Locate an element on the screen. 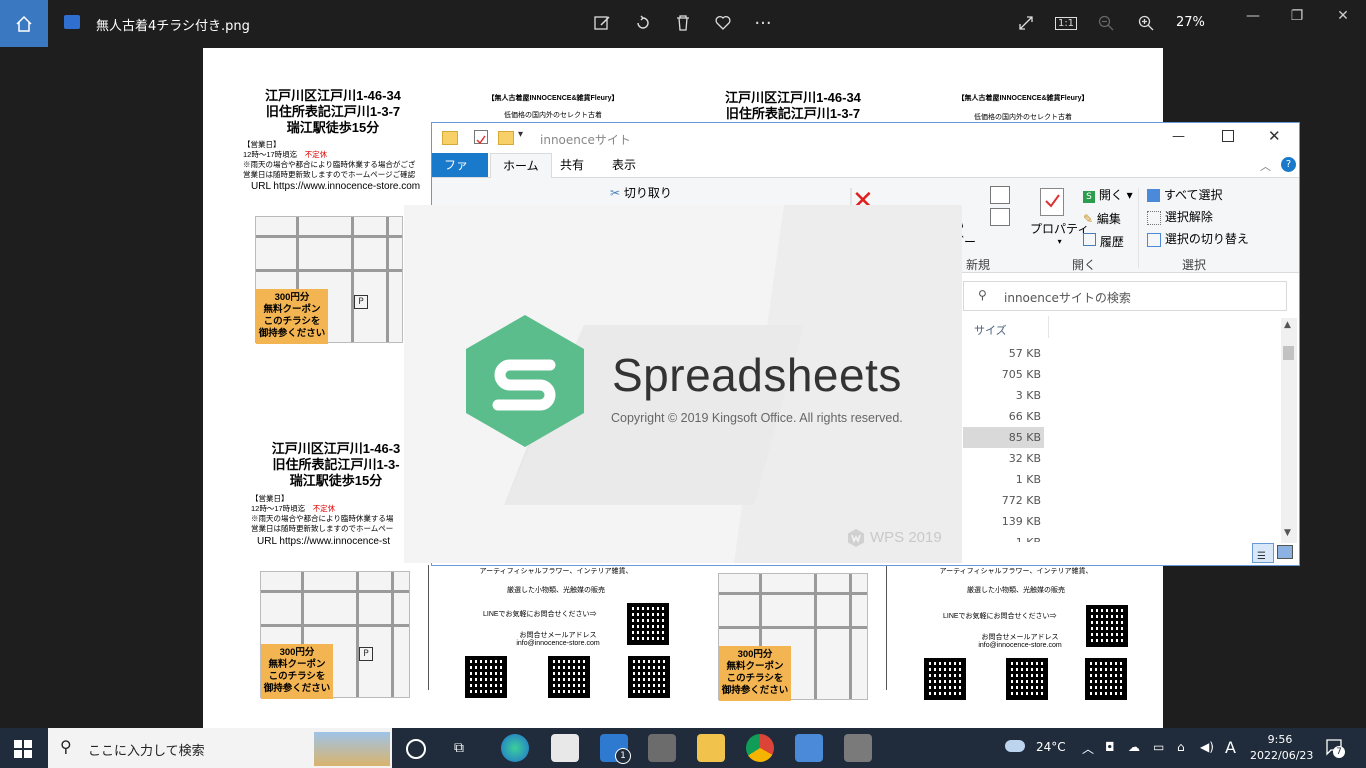 Image resolution: width=1366 pixels, height=768 pixels. coupon-text: このチラシを is located at coordinates (297, 676).